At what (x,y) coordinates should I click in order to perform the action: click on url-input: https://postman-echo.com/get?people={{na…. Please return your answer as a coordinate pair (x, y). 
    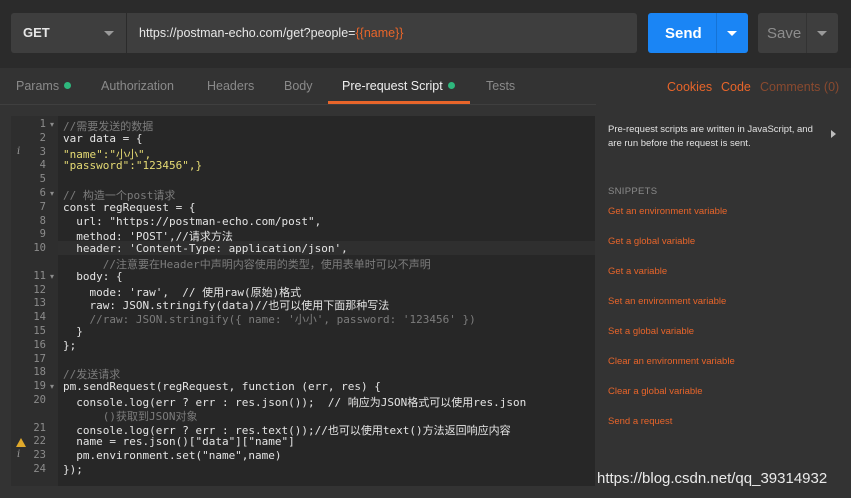
    Looking at the image, I should click on (382, 33).